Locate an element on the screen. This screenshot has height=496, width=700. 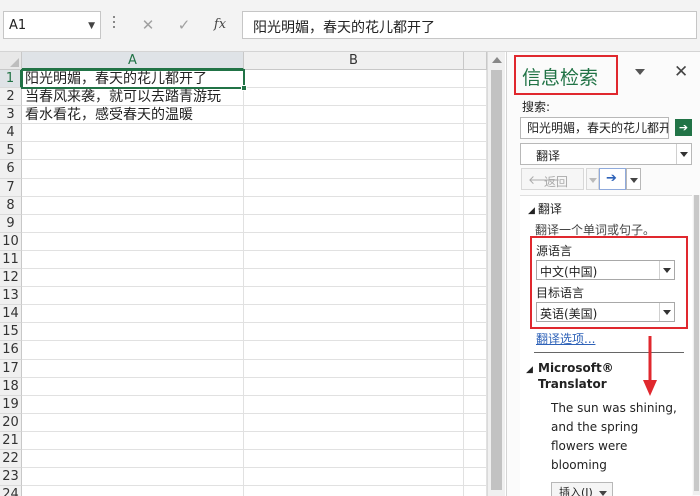
column-header-b: B is located at coordinates (354, 61).